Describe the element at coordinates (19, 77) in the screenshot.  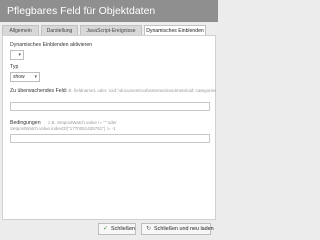
I see `type-value: show` at that location.